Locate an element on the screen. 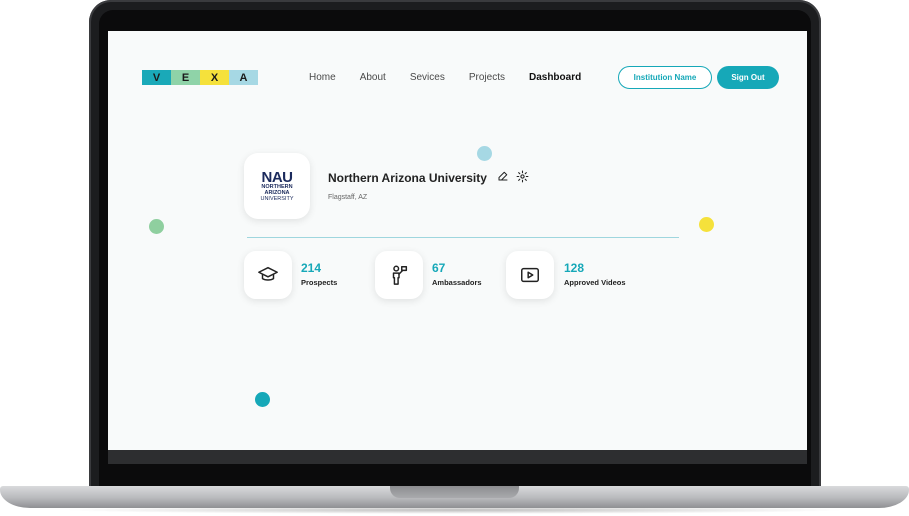 The width and height of the screenshot is (909, 516). logo-letter-a: A is located at coordinates (243, 77).